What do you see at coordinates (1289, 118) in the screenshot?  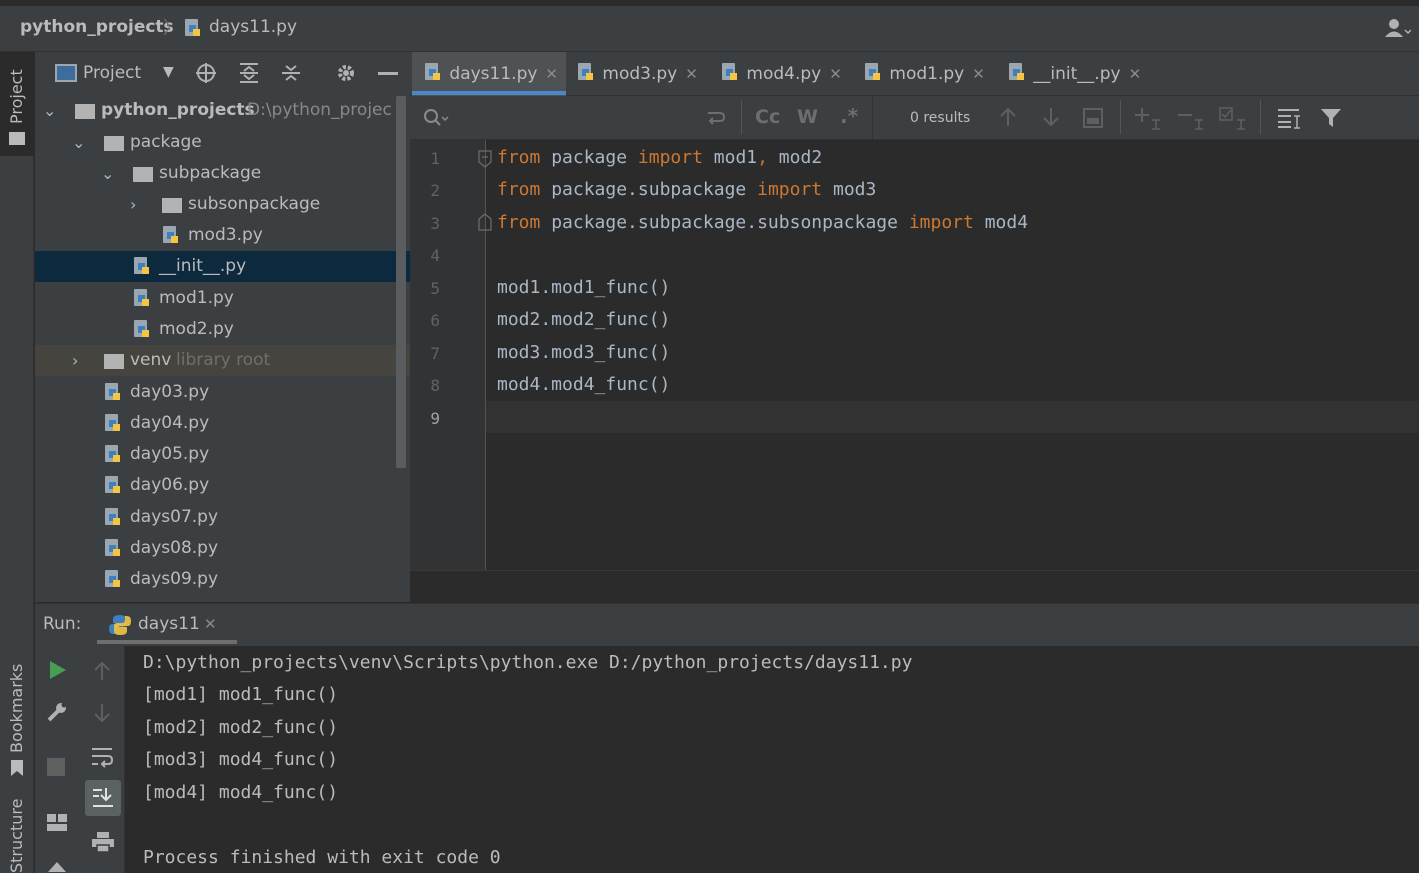 I see `filter-options-icon` at bounding box center [1289, 118].